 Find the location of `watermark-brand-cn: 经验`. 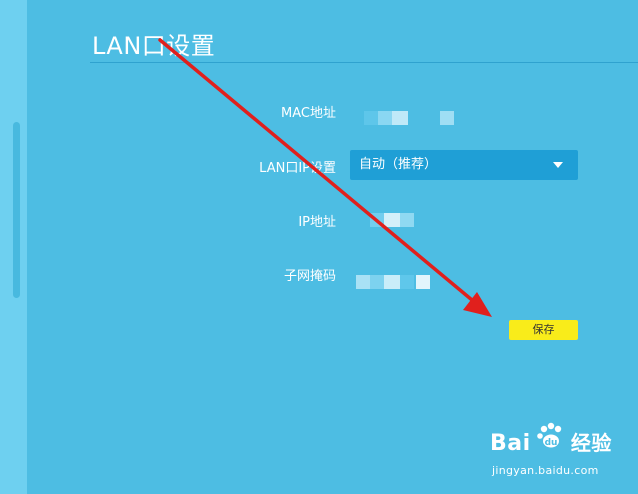

watermark-brand-cn: 经验 is located at coordinates (591, 443).